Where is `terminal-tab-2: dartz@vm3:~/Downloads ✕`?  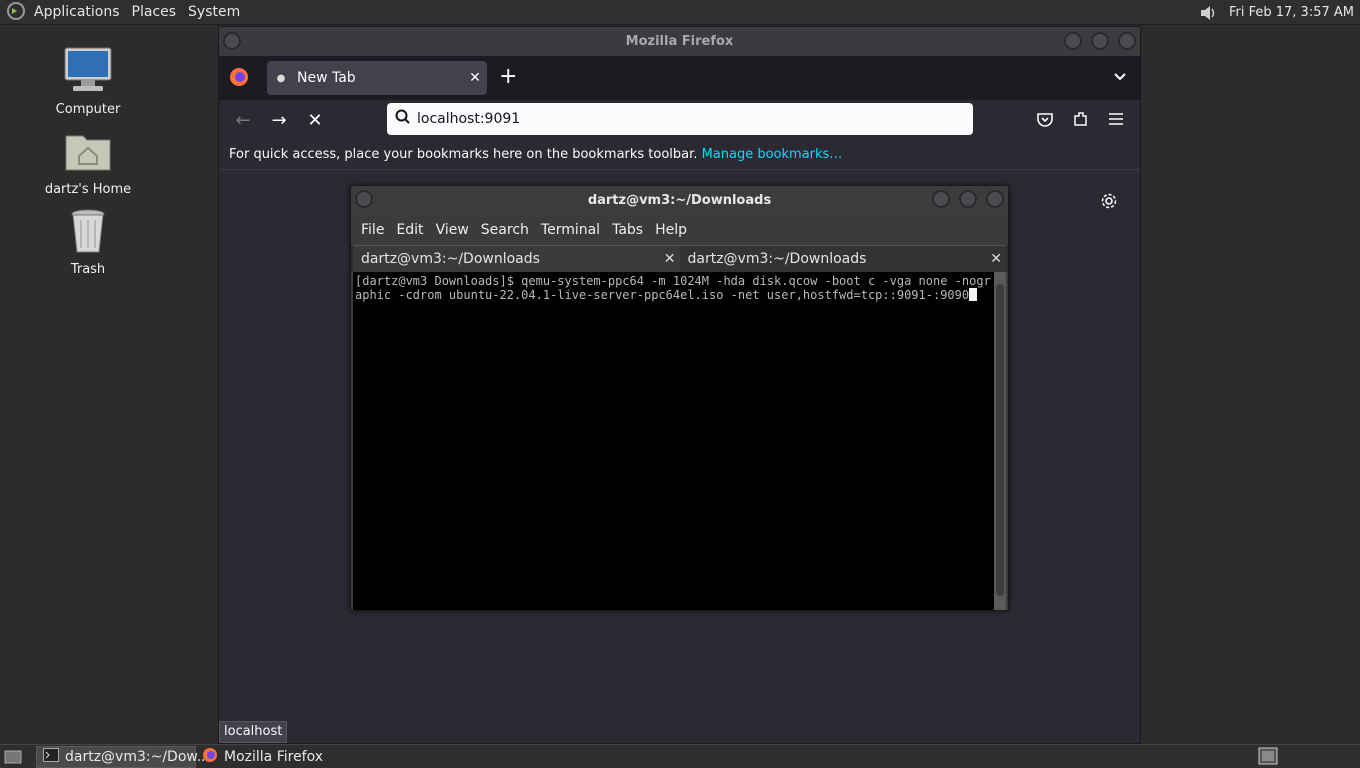
terminal-tab-2: dartz@vm3:~/Downloads ✕ is located at coordinates (842, 259).